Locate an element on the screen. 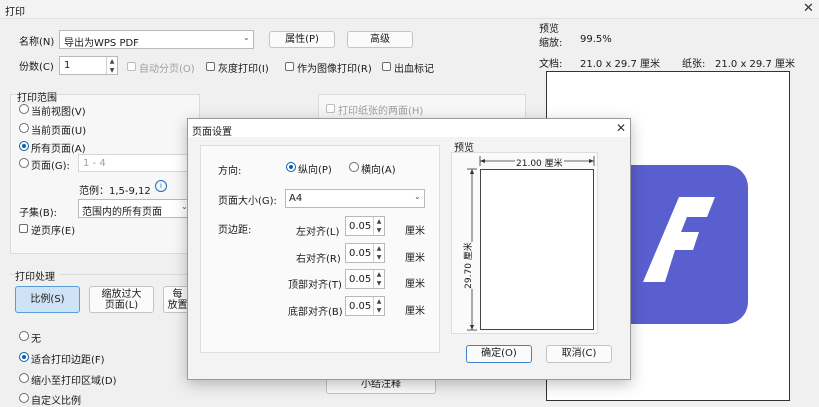 The height and width of the screenshot is (407, 819). bottom-margin-unit: 厘米 is located at coordinates (415, 311).